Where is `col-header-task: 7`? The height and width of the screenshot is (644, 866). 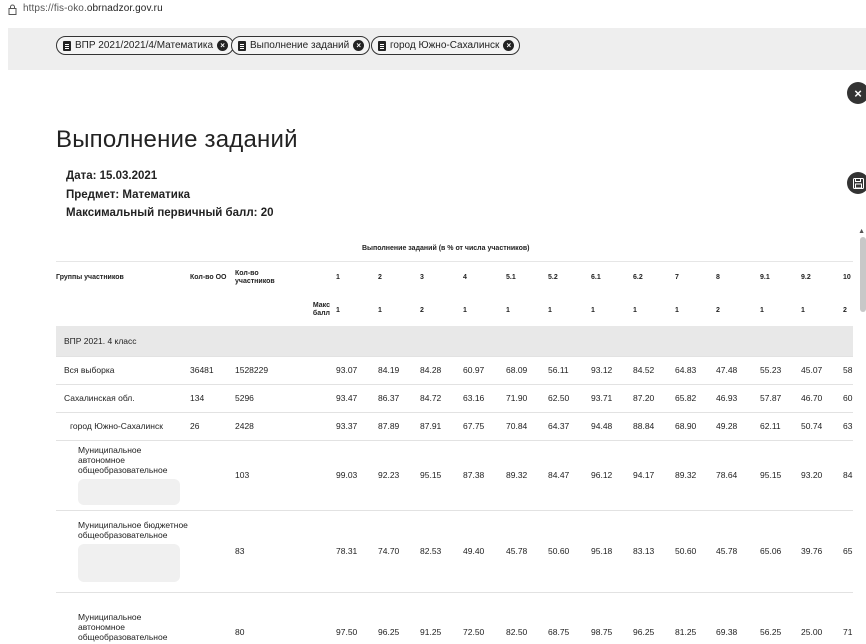 col-header-task: 7 is located at coordinates (695, 277).